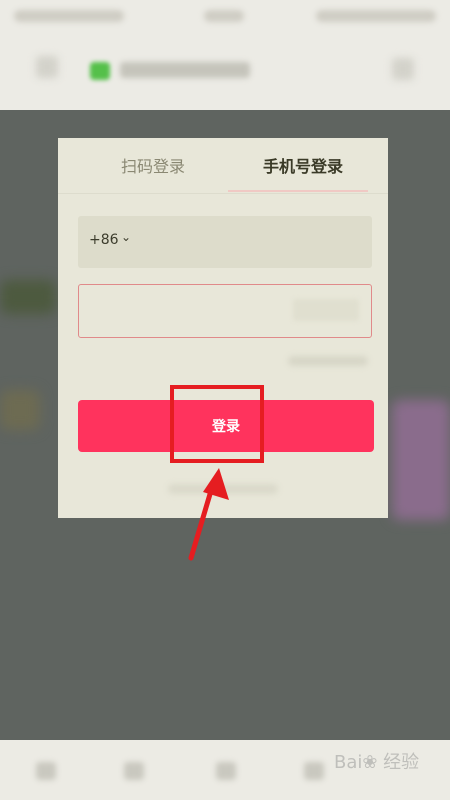 Image resolution: width=450 pixels, height=800 pixels. Describe the element at coordinates (179, 312) in the screenshot. I see `verification-code-input` at that location.